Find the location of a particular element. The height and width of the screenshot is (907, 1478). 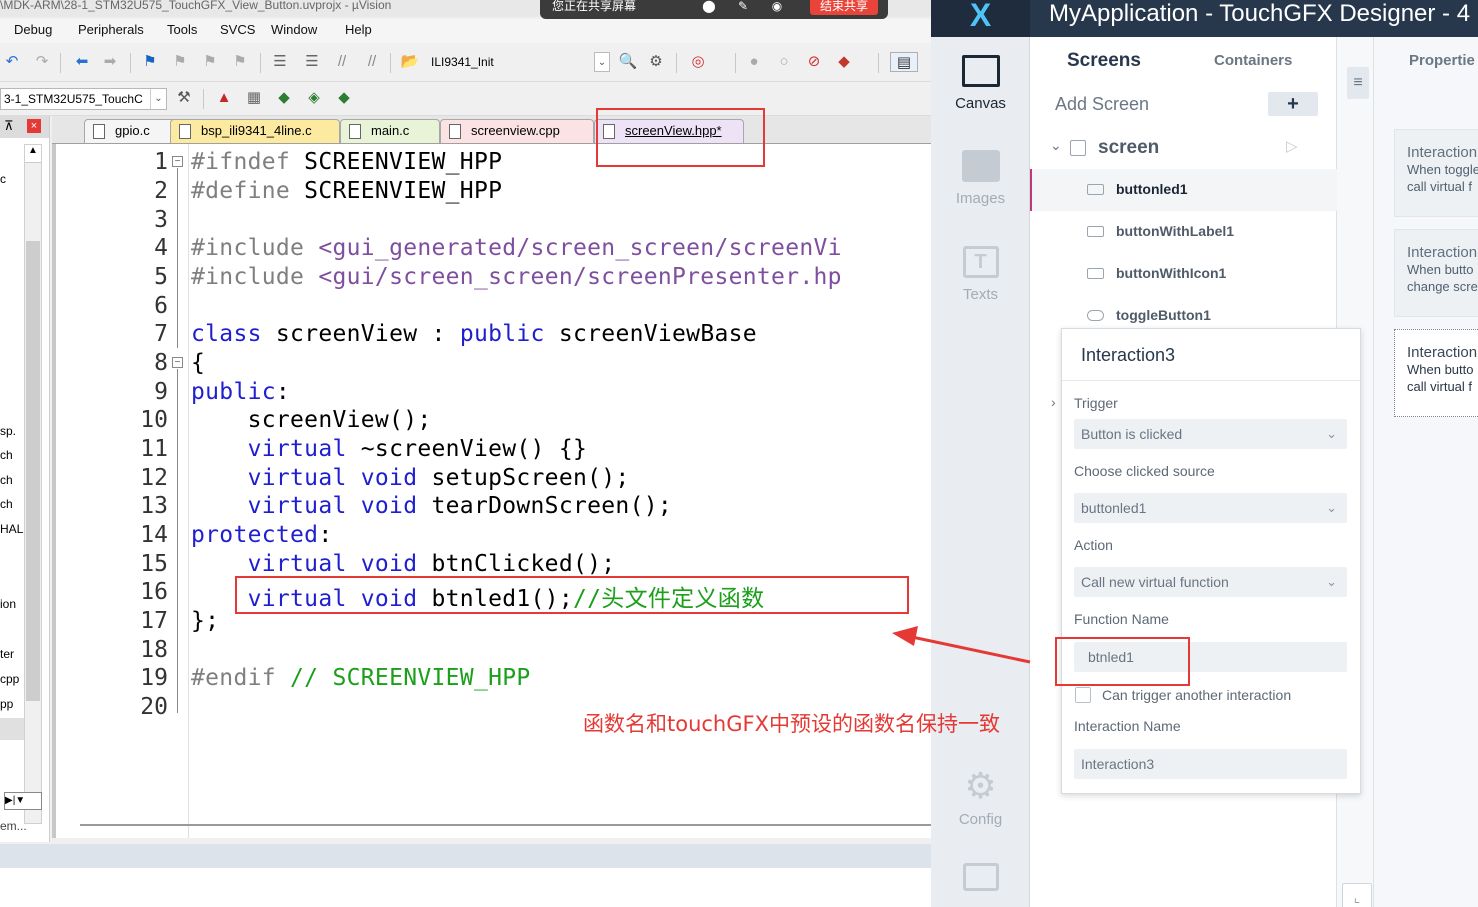

scroll-thumb is located at coordinates (33, 471).